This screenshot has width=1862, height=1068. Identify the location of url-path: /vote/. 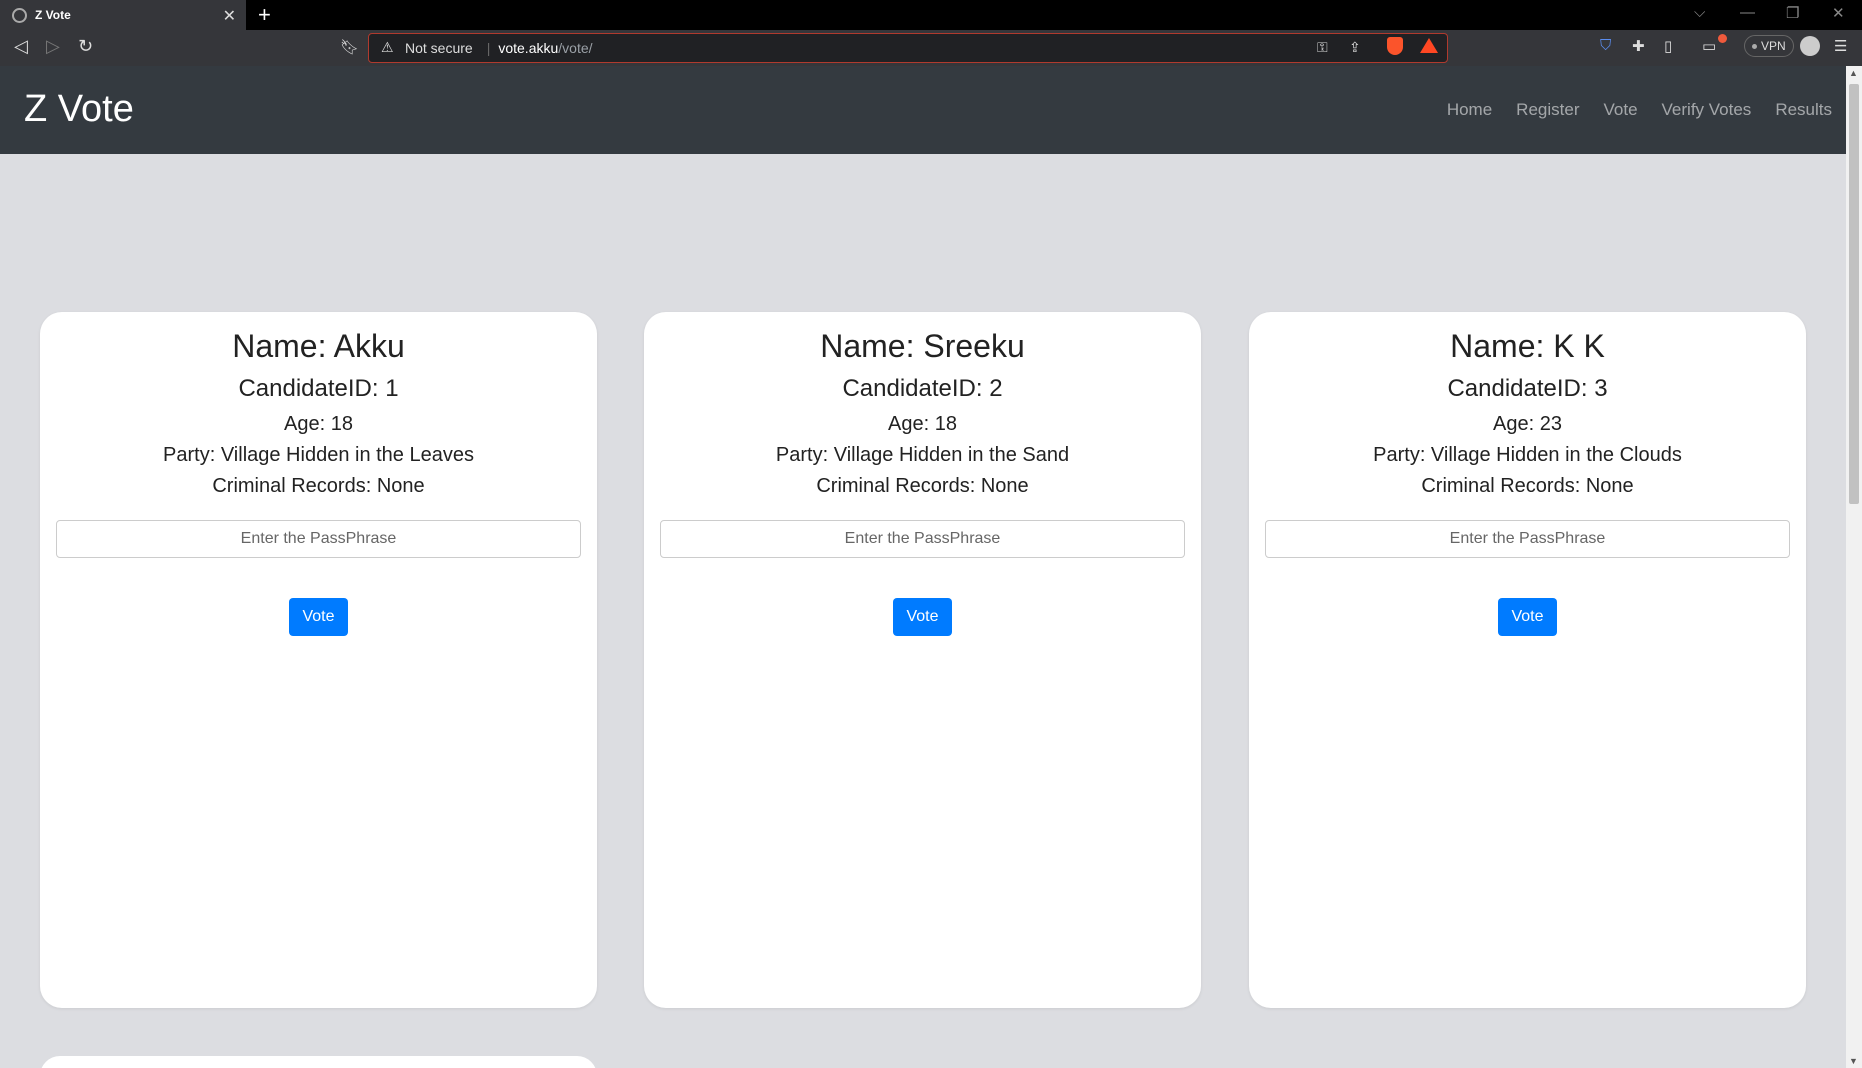
(575, 48).